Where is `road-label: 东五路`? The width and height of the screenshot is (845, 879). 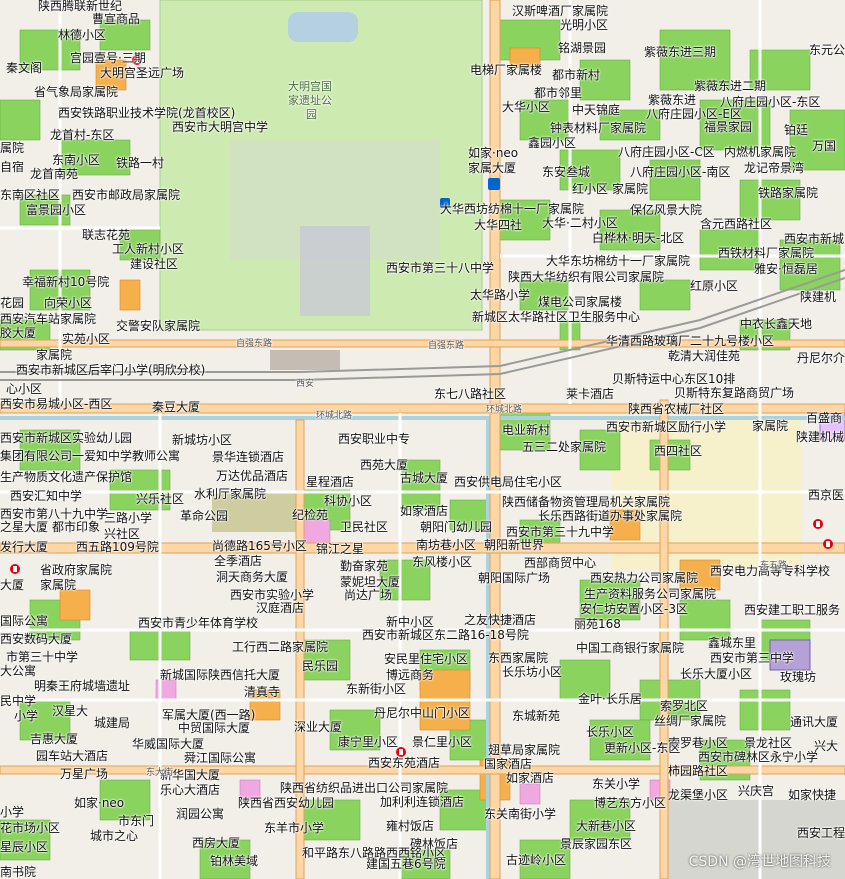 road-label: 东五路 is located at coordinates (773, 566).